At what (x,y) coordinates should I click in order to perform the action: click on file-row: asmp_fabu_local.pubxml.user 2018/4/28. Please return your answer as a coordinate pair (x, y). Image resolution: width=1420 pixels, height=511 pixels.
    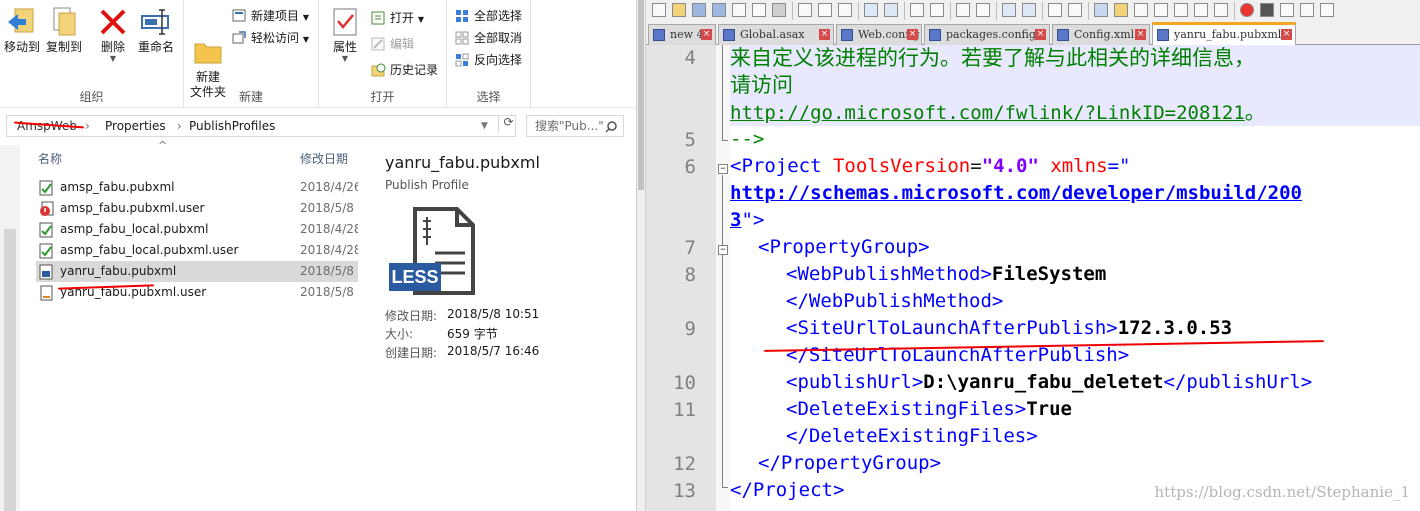
    Looking at the image, I should click on (197, 250).